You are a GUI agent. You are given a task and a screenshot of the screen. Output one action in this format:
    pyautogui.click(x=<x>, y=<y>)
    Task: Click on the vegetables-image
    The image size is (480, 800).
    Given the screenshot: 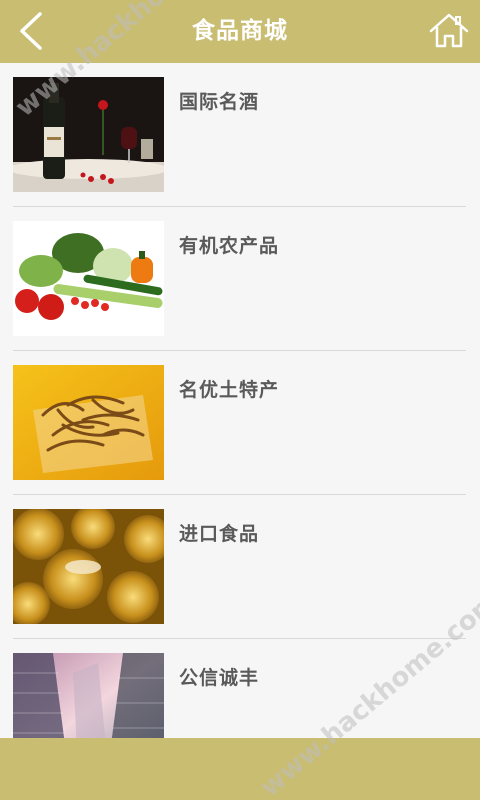 What is the action you would take?
    pyautogui.click(x=88, y=278)
    